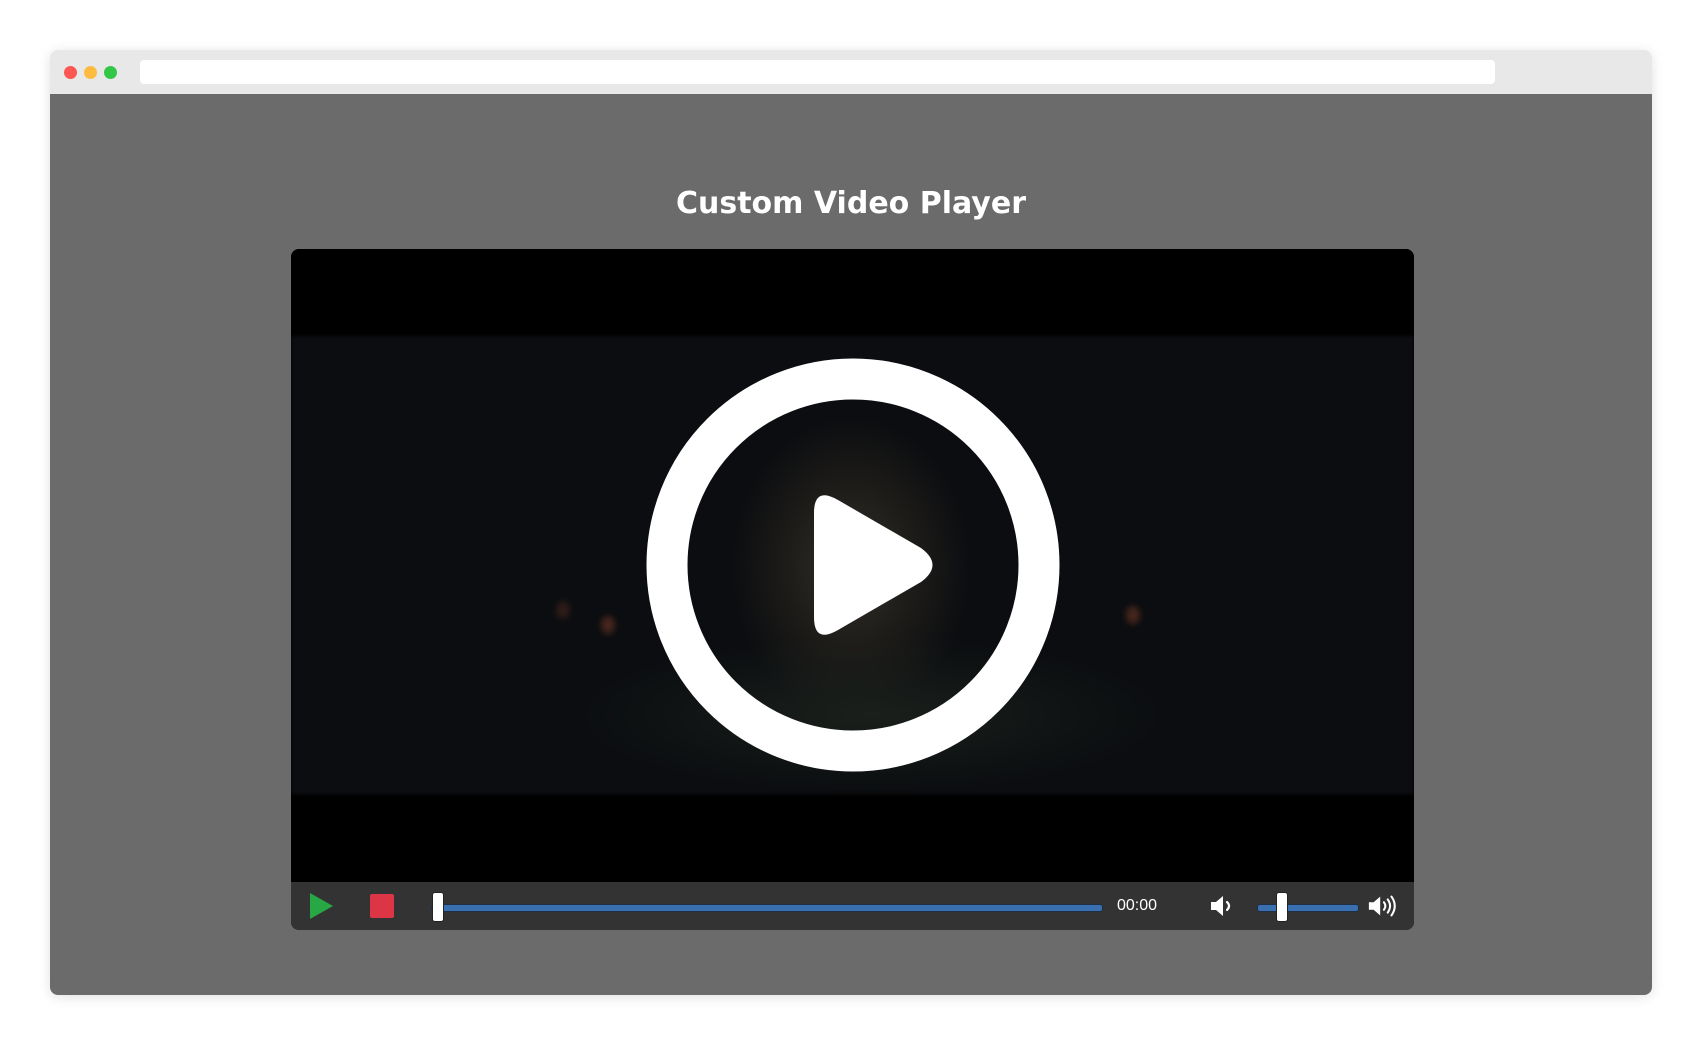 This screenshot has width=1700, height=1044. I want to click on page-title: Custom Video Player, so click(851, 203).